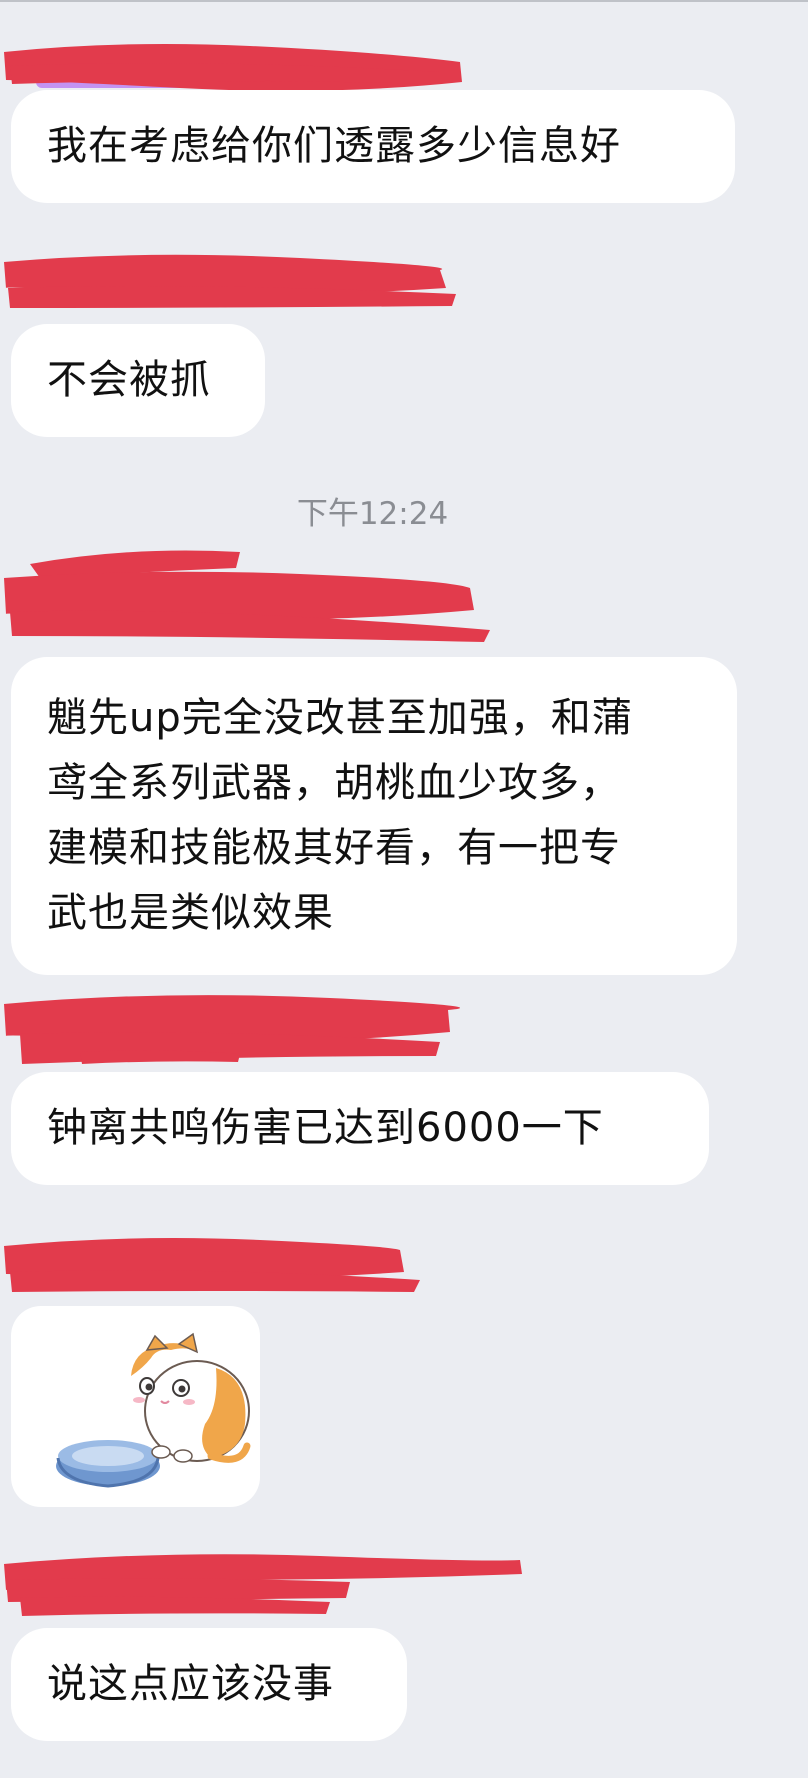 Image resolution: width=808 pixels, height=1778 pixels. What do you see at coordinates (190, 913) in the screenshot?
I see `message-text-line: 武也是类似效果` at bounding box center [190, 913].